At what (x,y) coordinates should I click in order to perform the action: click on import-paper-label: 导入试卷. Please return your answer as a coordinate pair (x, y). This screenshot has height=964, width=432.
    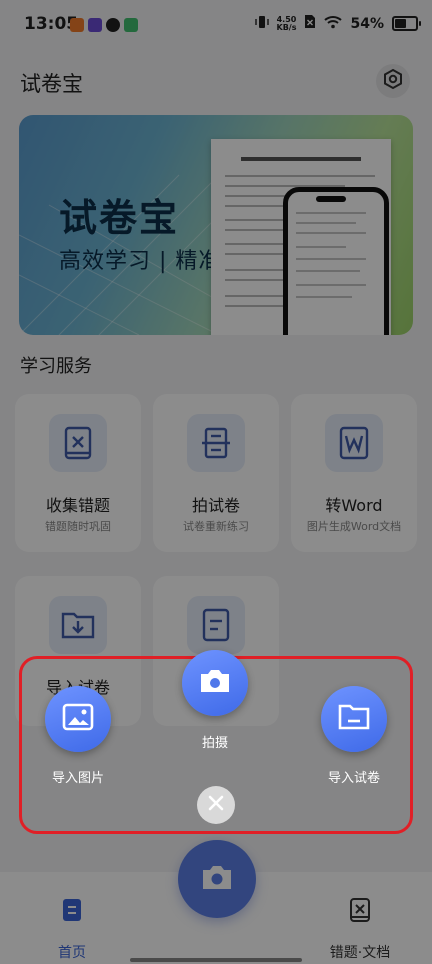
    Looking at the image, I should click on (353, 778).